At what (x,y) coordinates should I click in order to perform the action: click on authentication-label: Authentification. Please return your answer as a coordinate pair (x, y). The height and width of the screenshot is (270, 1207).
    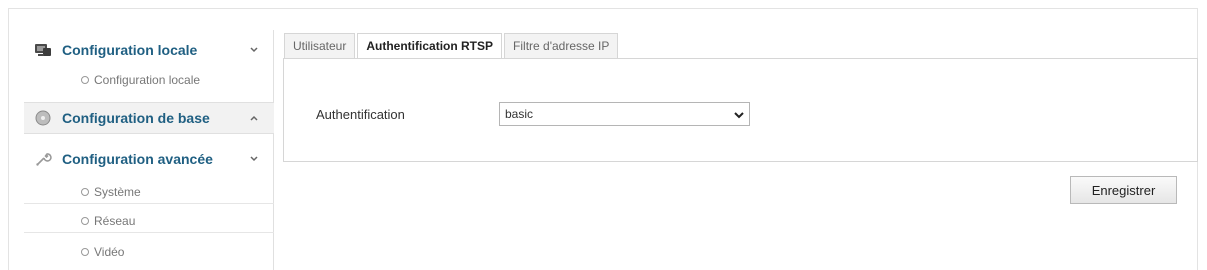
    Looking at the image, I should click on (360, 114).